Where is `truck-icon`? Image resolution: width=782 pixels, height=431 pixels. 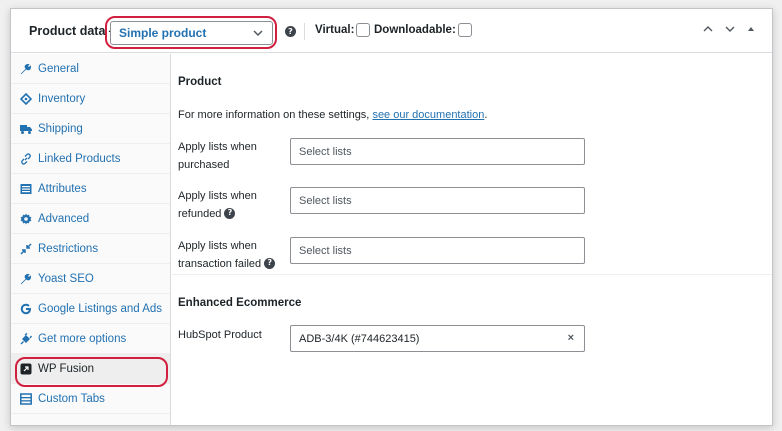
truck-icon is located at coordinates (26, 129).